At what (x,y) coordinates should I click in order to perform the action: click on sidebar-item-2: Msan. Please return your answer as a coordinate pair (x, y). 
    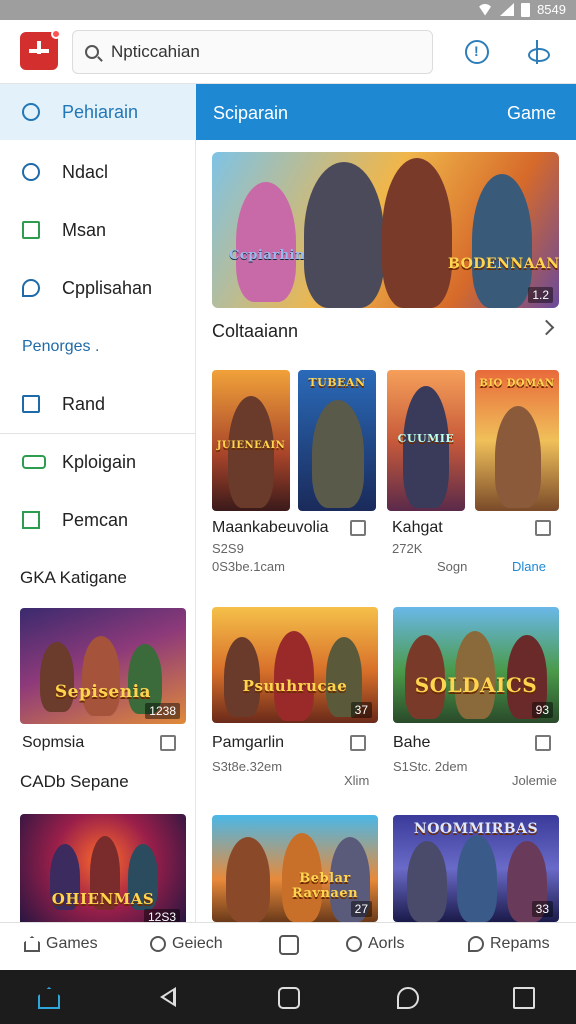
    Looking at the image, I should click on (98, 230).